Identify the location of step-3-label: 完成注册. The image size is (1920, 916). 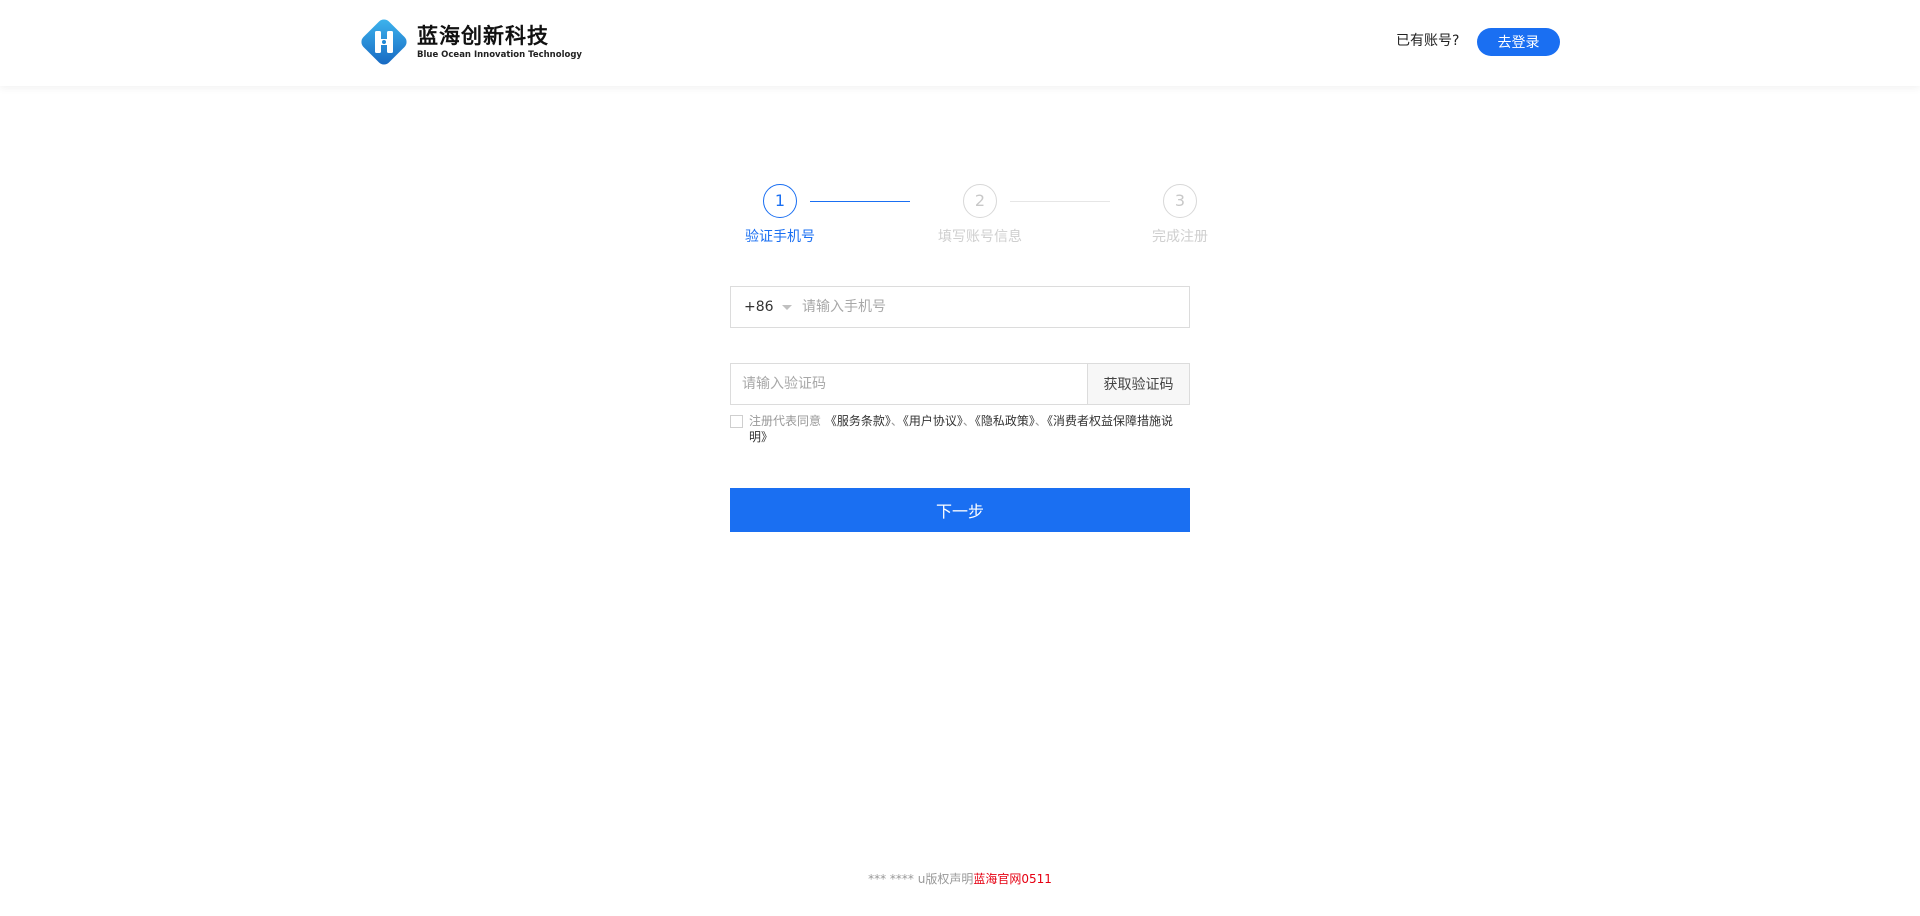
(1180, 237).